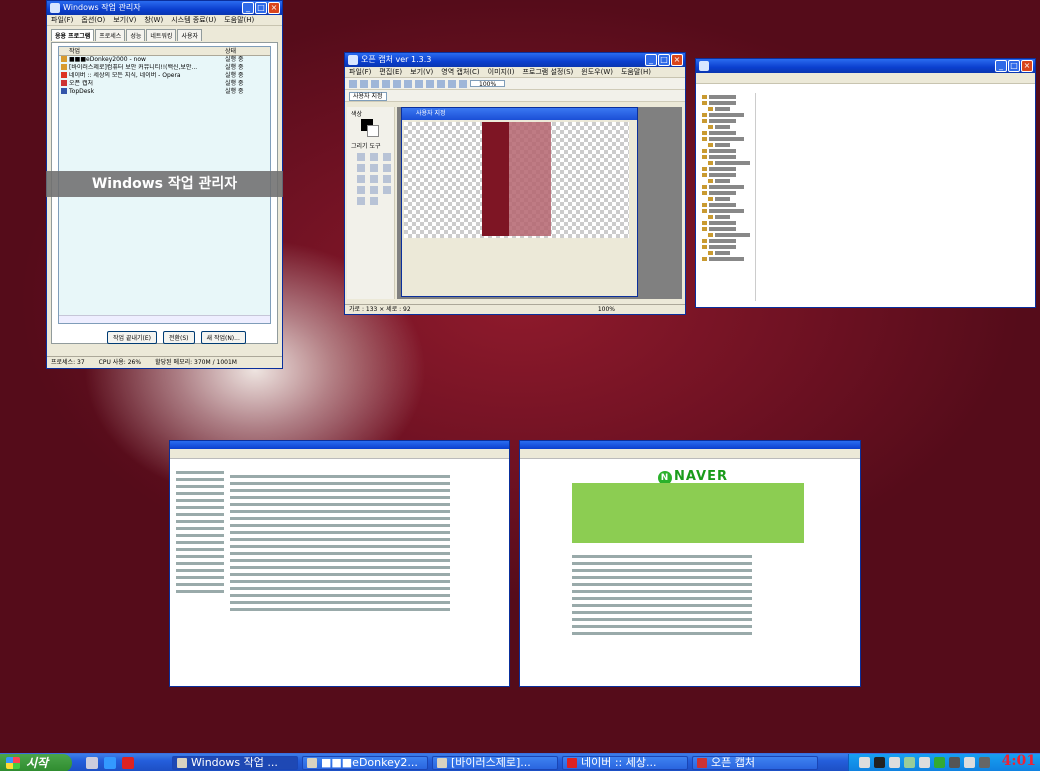 The image size is (1040, 771). I want to click on lasso-icon, so click(374, 157).